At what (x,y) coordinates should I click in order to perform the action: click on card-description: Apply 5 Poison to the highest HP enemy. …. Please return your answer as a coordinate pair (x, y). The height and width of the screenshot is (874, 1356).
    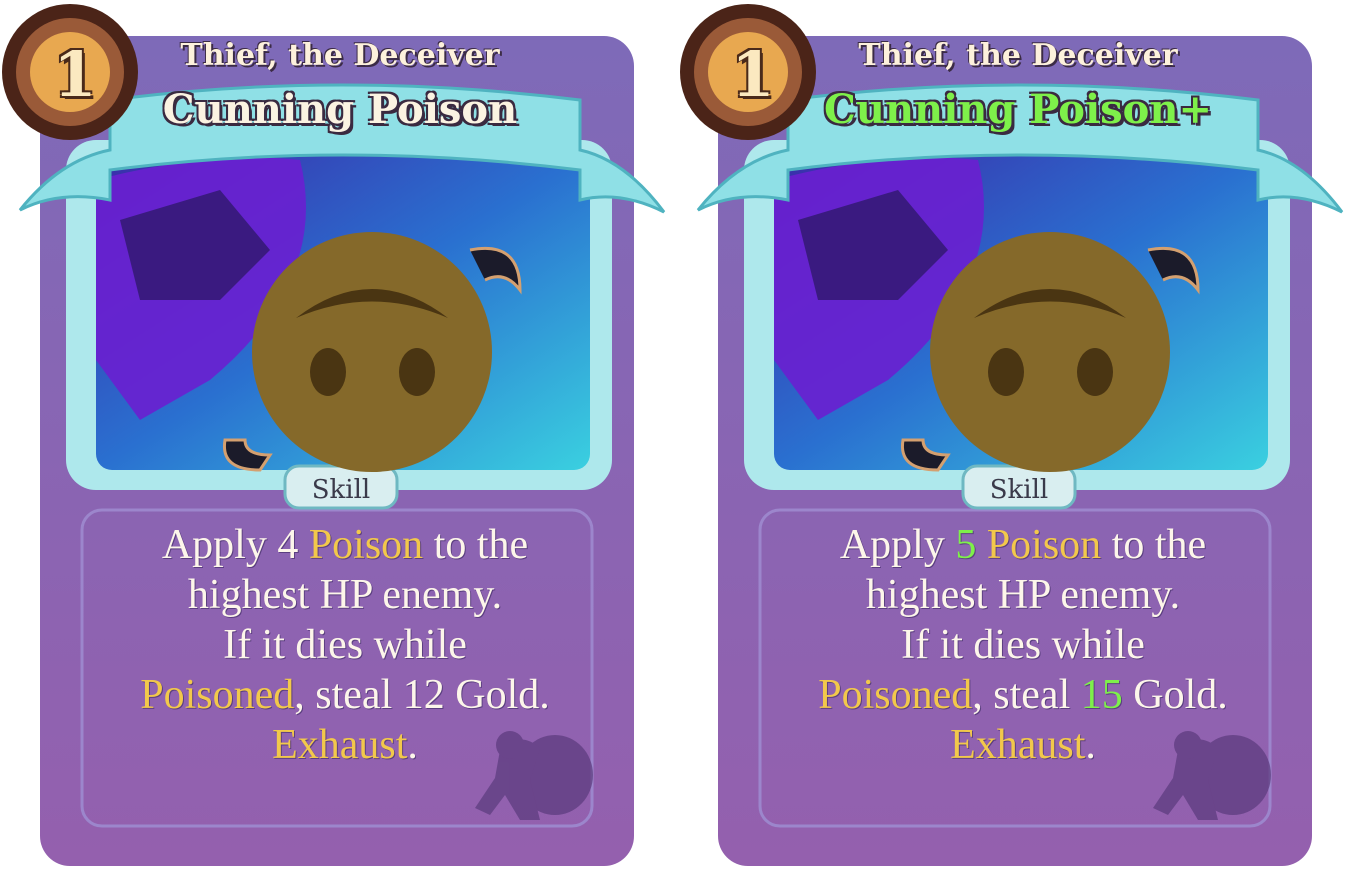
    Looking at the image, I should click on (1023, 645).